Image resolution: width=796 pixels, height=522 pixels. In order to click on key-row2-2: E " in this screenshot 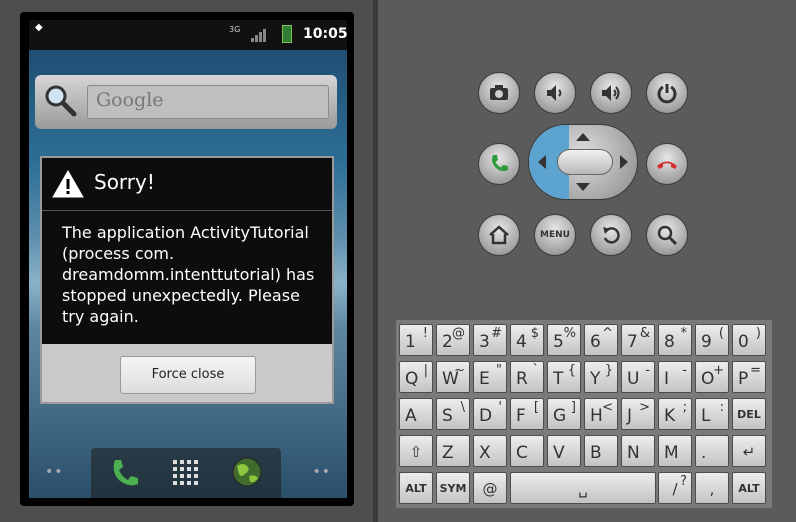, I will do `click(490, 377)`.